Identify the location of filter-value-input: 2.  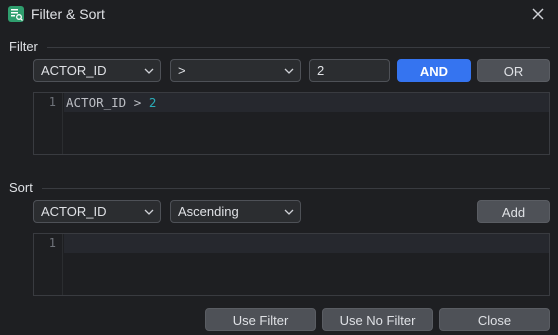
(349, 70).